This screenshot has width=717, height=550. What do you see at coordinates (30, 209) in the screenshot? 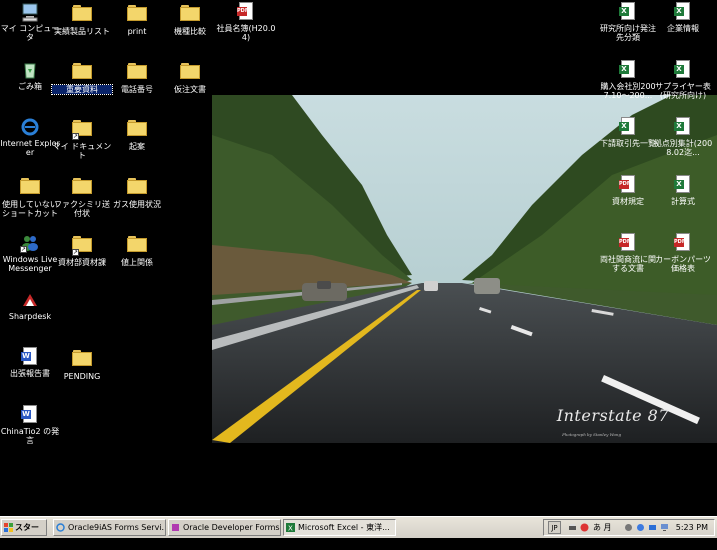
I see `icon-label: 使用していないショートカット` at bounding box center [30, 209].